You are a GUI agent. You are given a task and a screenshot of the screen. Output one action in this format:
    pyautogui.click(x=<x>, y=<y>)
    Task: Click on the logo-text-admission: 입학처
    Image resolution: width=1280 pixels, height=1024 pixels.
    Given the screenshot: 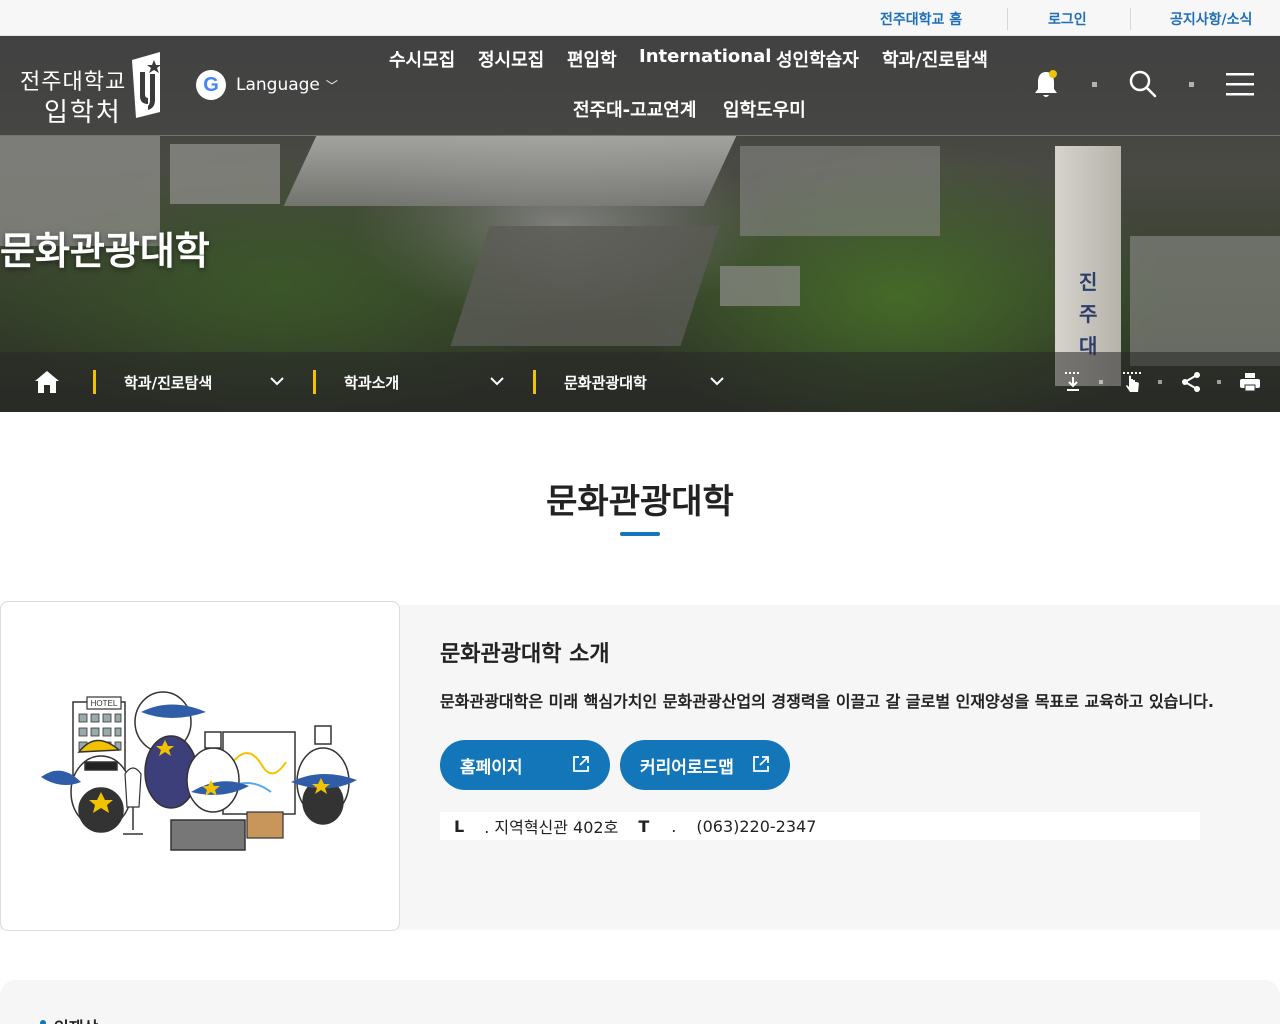 What is the action you would take?
    pyautogui.click(x=83, y=110)
    